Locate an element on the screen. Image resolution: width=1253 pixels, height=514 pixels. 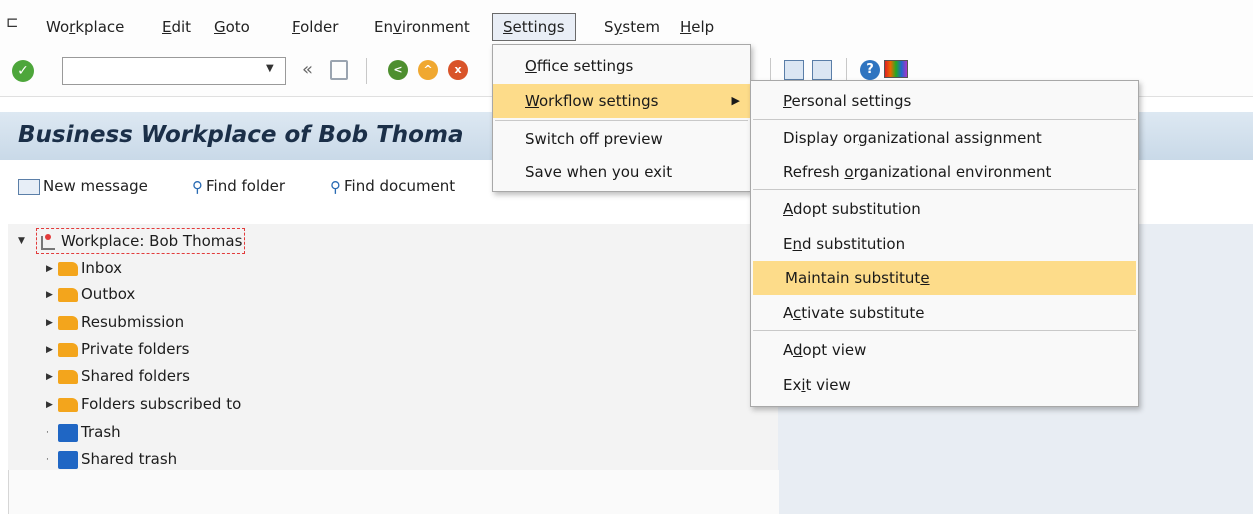
menu-item-adopt-view: Adopt view is located at coordinates (944, 350).